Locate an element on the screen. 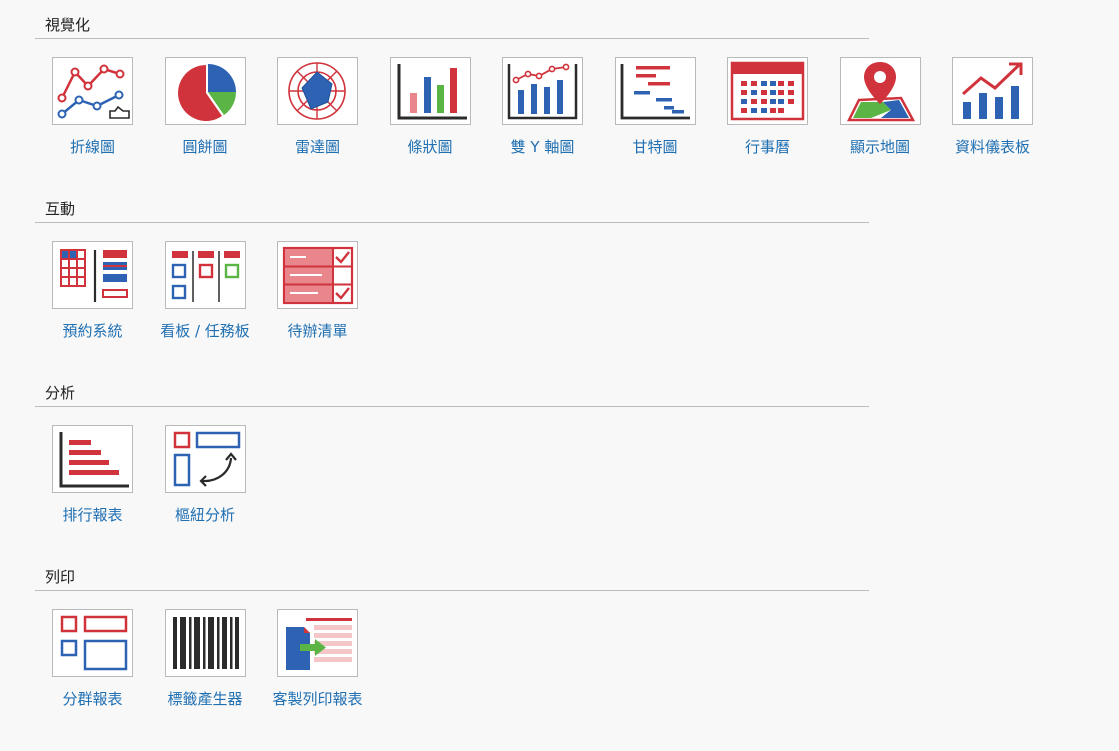 The height and width of the screenshot is (751, 1119). map-icon is located at coordinates (880, 92).